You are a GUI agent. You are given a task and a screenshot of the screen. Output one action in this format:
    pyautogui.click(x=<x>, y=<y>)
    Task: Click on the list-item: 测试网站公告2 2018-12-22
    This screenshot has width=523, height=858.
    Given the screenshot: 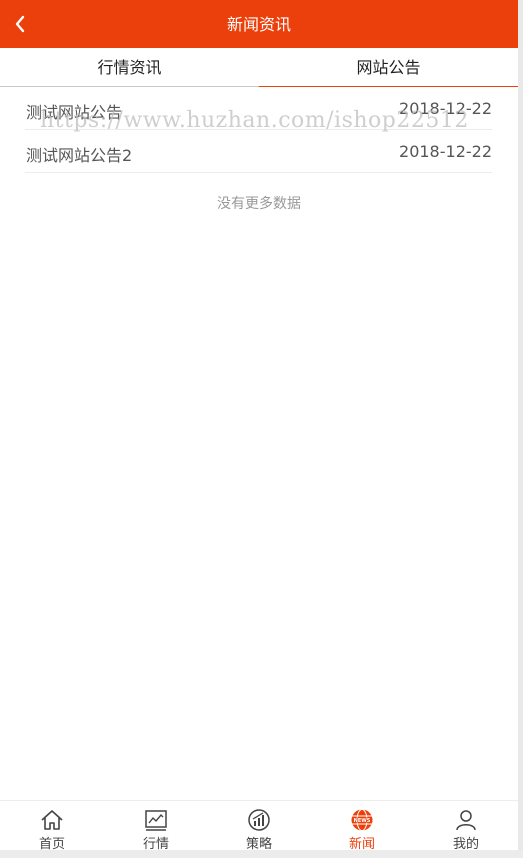 What is the action you would take?
    pyautogui.click(x=258, y=151)
    